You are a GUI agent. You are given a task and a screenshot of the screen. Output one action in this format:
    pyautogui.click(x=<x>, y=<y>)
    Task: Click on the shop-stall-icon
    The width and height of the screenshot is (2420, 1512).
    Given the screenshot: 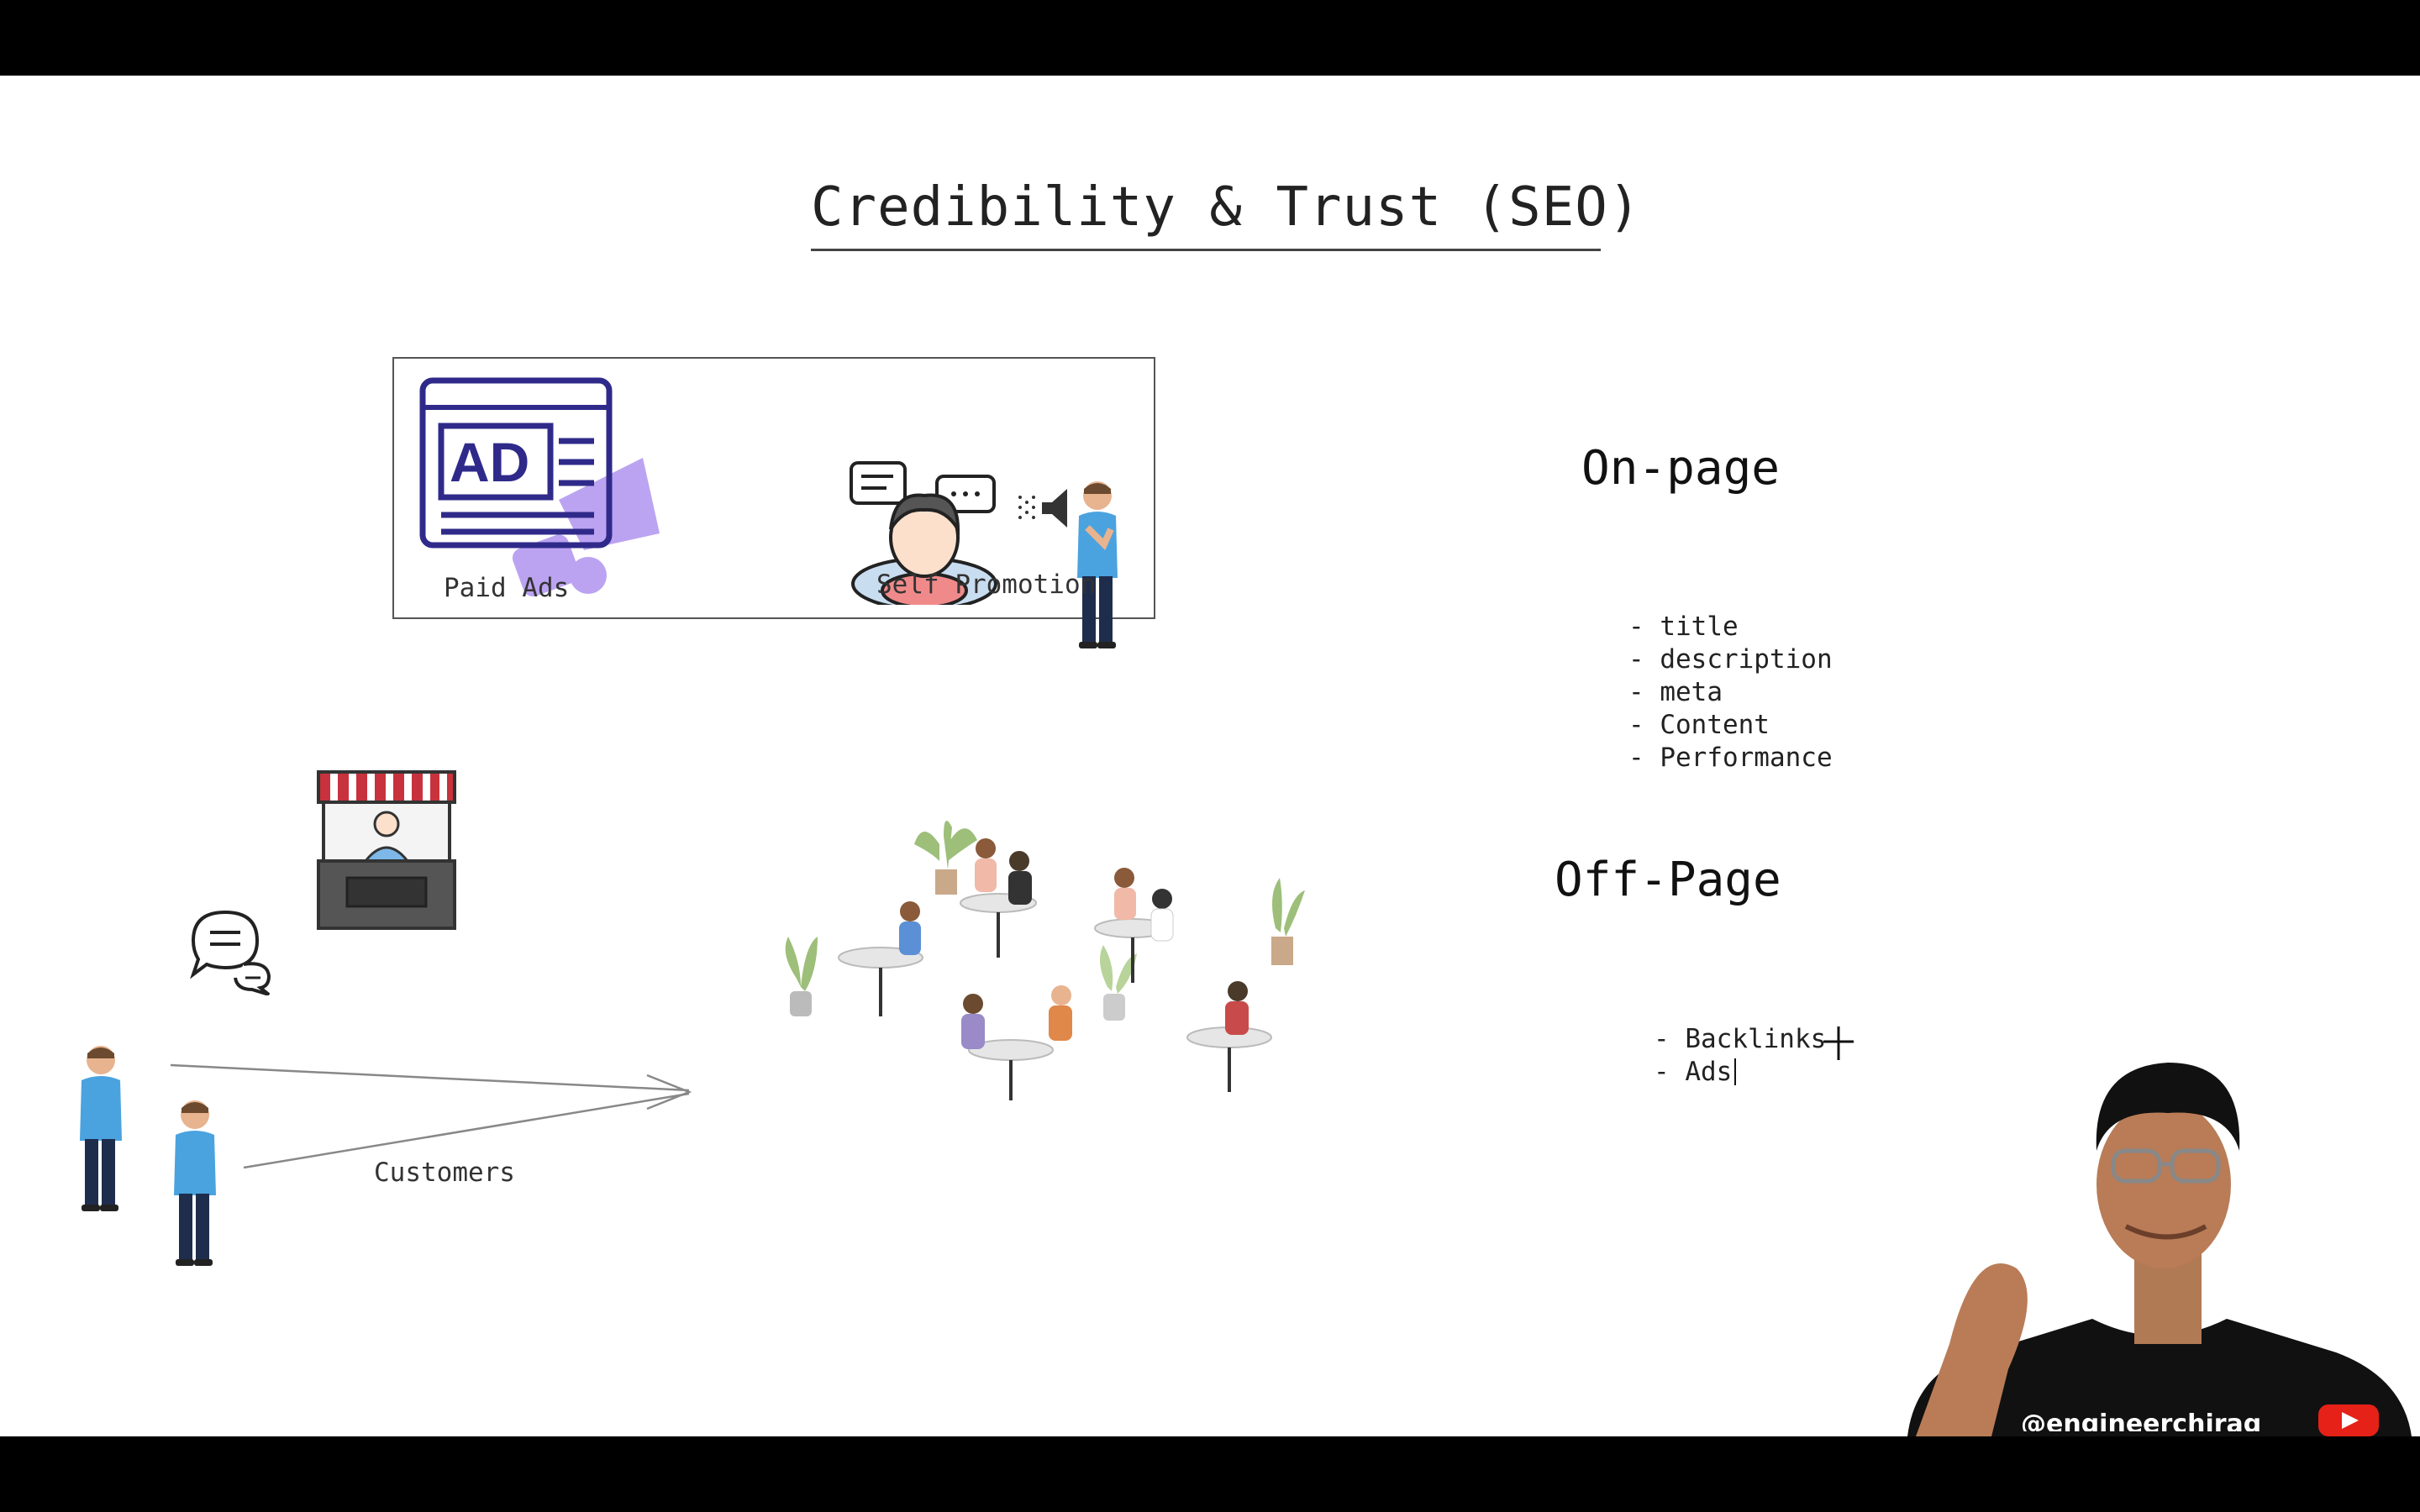 What is the action you would take?
    pyautogui.click(x=386, y=850)
    